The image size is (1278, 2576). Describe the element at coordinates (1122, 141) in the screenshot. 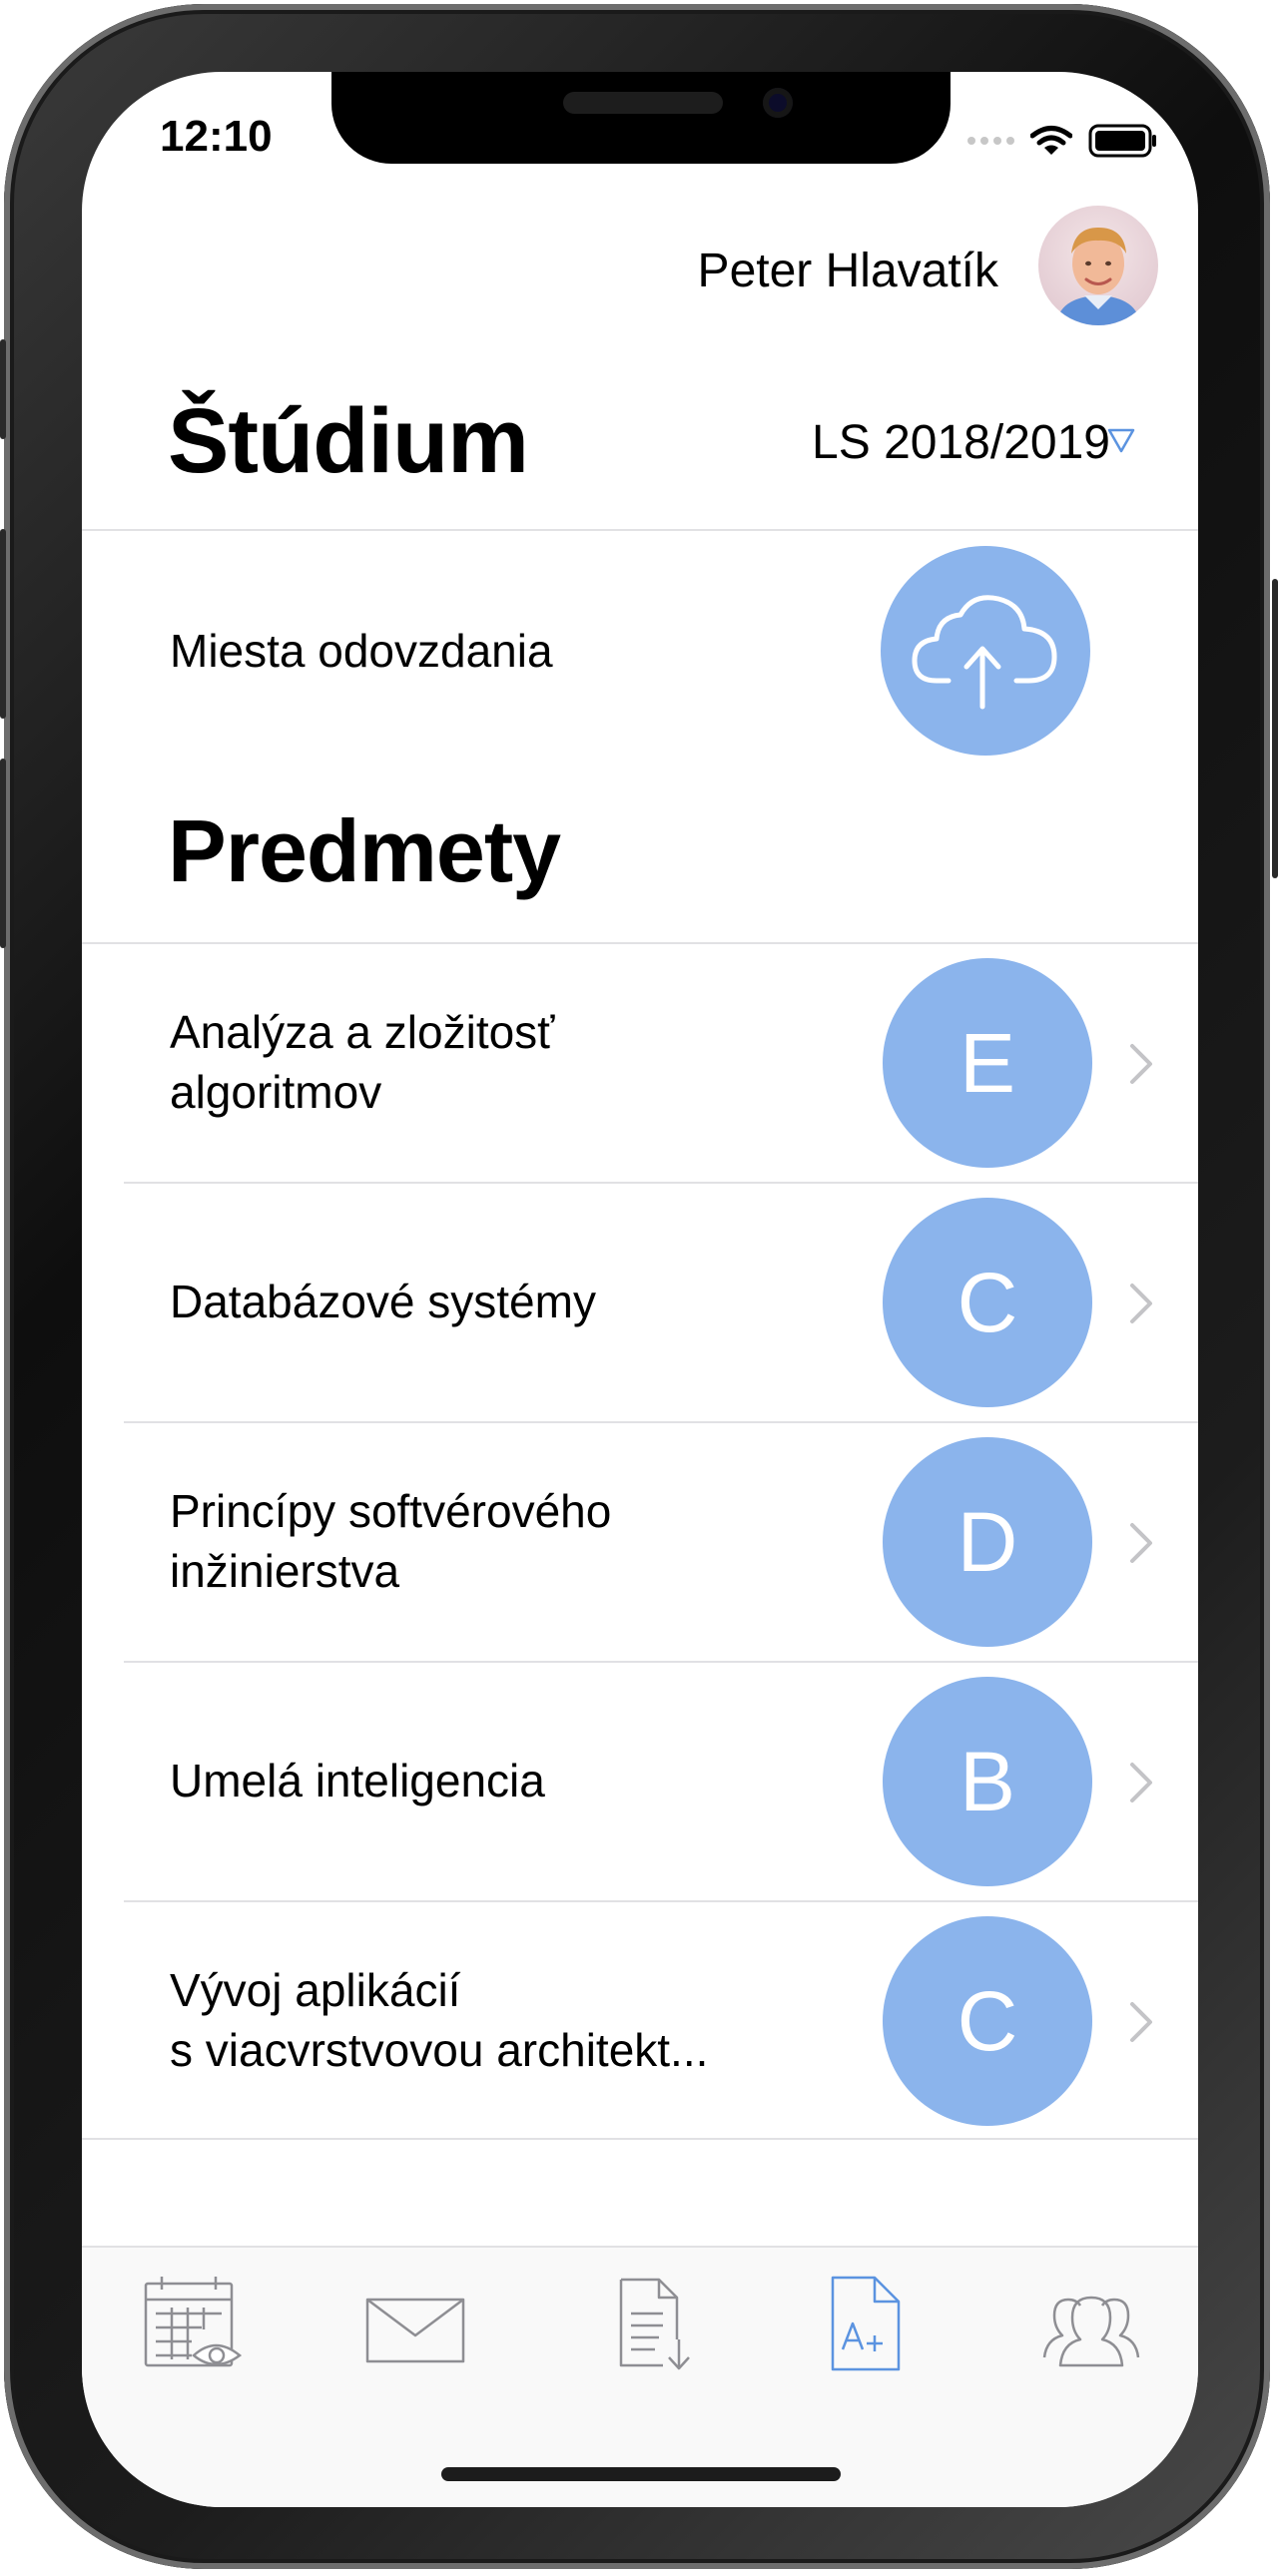

I see `battery-icon` at that location.